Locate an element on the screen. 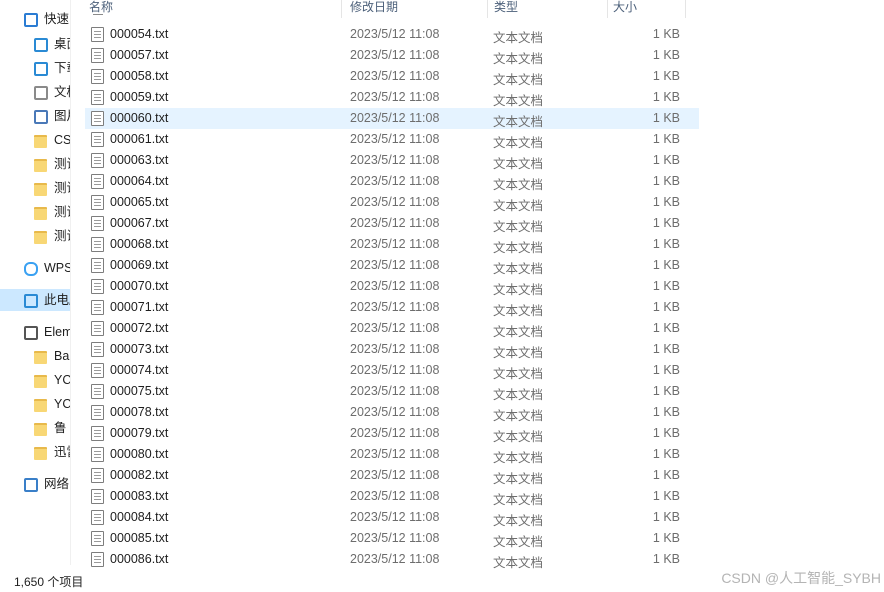  file-row: 000078.txt 2023/5/12 11:08 文本文档 1 KB is located at coordinates (392, 412).